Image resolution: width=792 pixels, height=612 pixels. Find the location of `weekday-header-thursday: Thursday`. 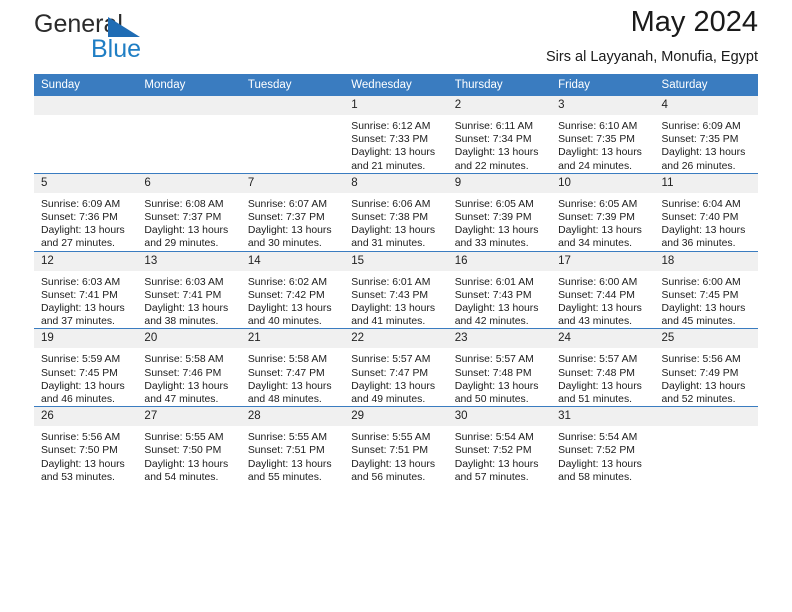

weekday-header-thursday: Thursday is located at coordinates (499, 85).